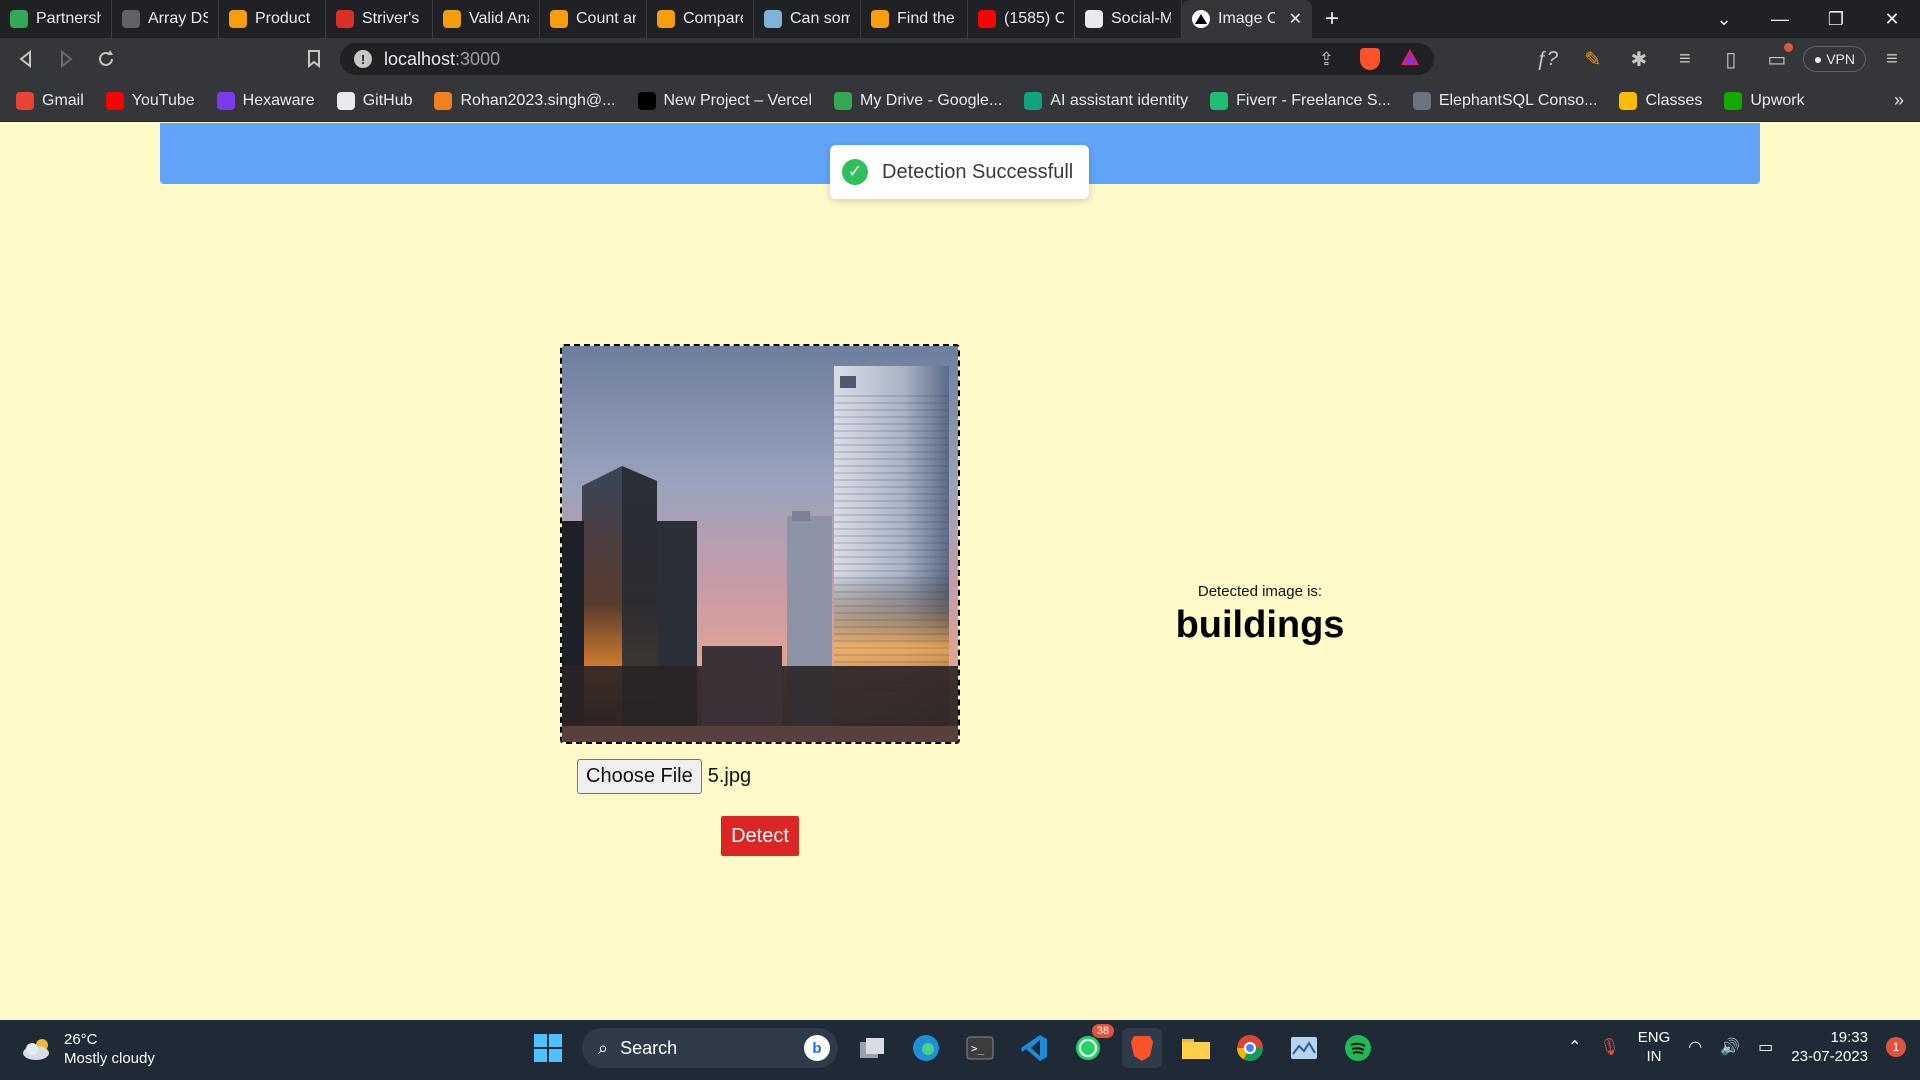  What do you see at coordinates (1765, 1047) in the screenshot?
I see `battery-icon: ▭` at bounding box center [1765, 1047].